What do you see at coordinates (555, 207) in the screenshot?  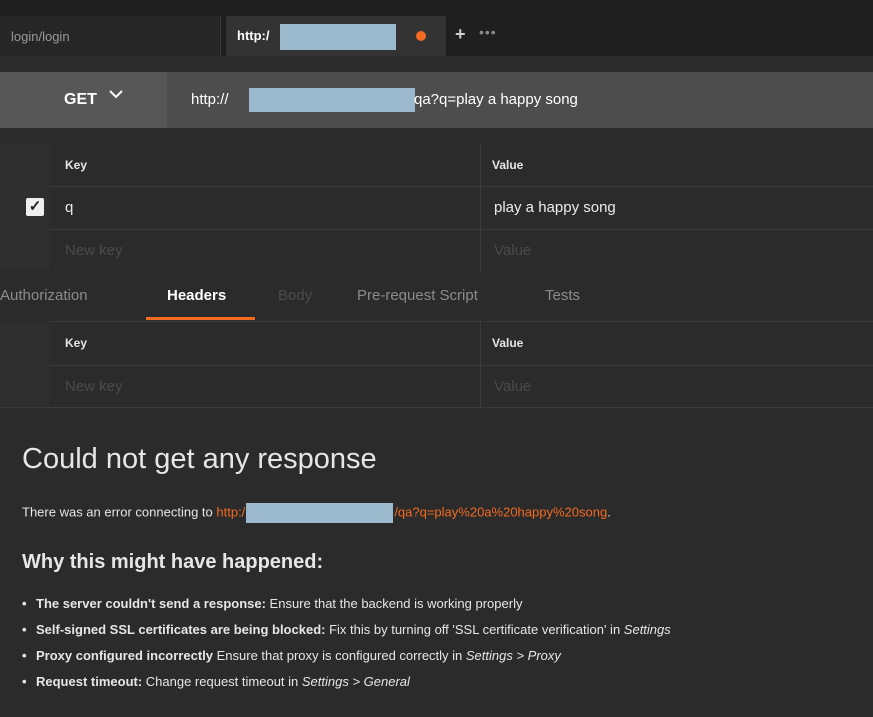 I see `param-value: play a happy song` at bounding box center [555, 207].